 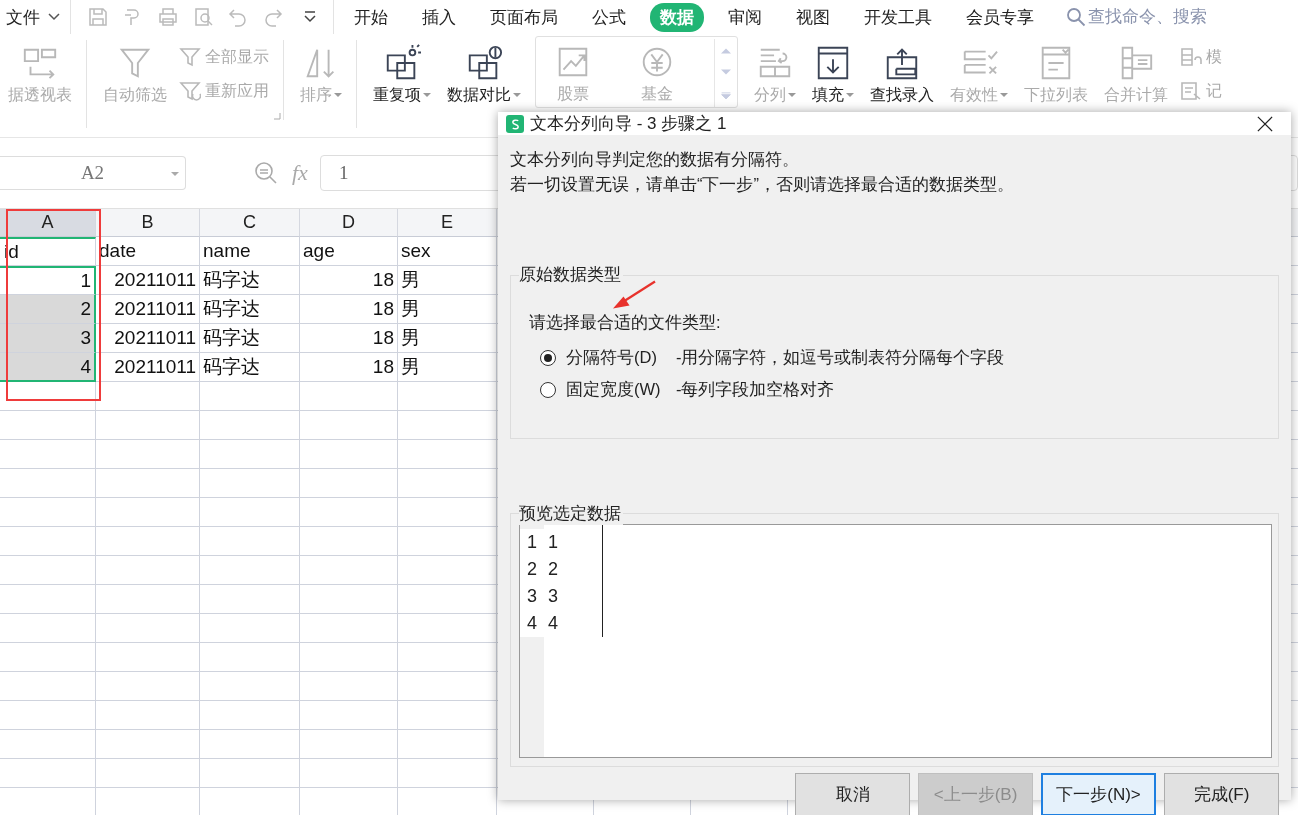 What do you see at coordinates (571, 275) in the screenshot?
I see `group-title: 原始数据类型` at bounding box center [571, 275].